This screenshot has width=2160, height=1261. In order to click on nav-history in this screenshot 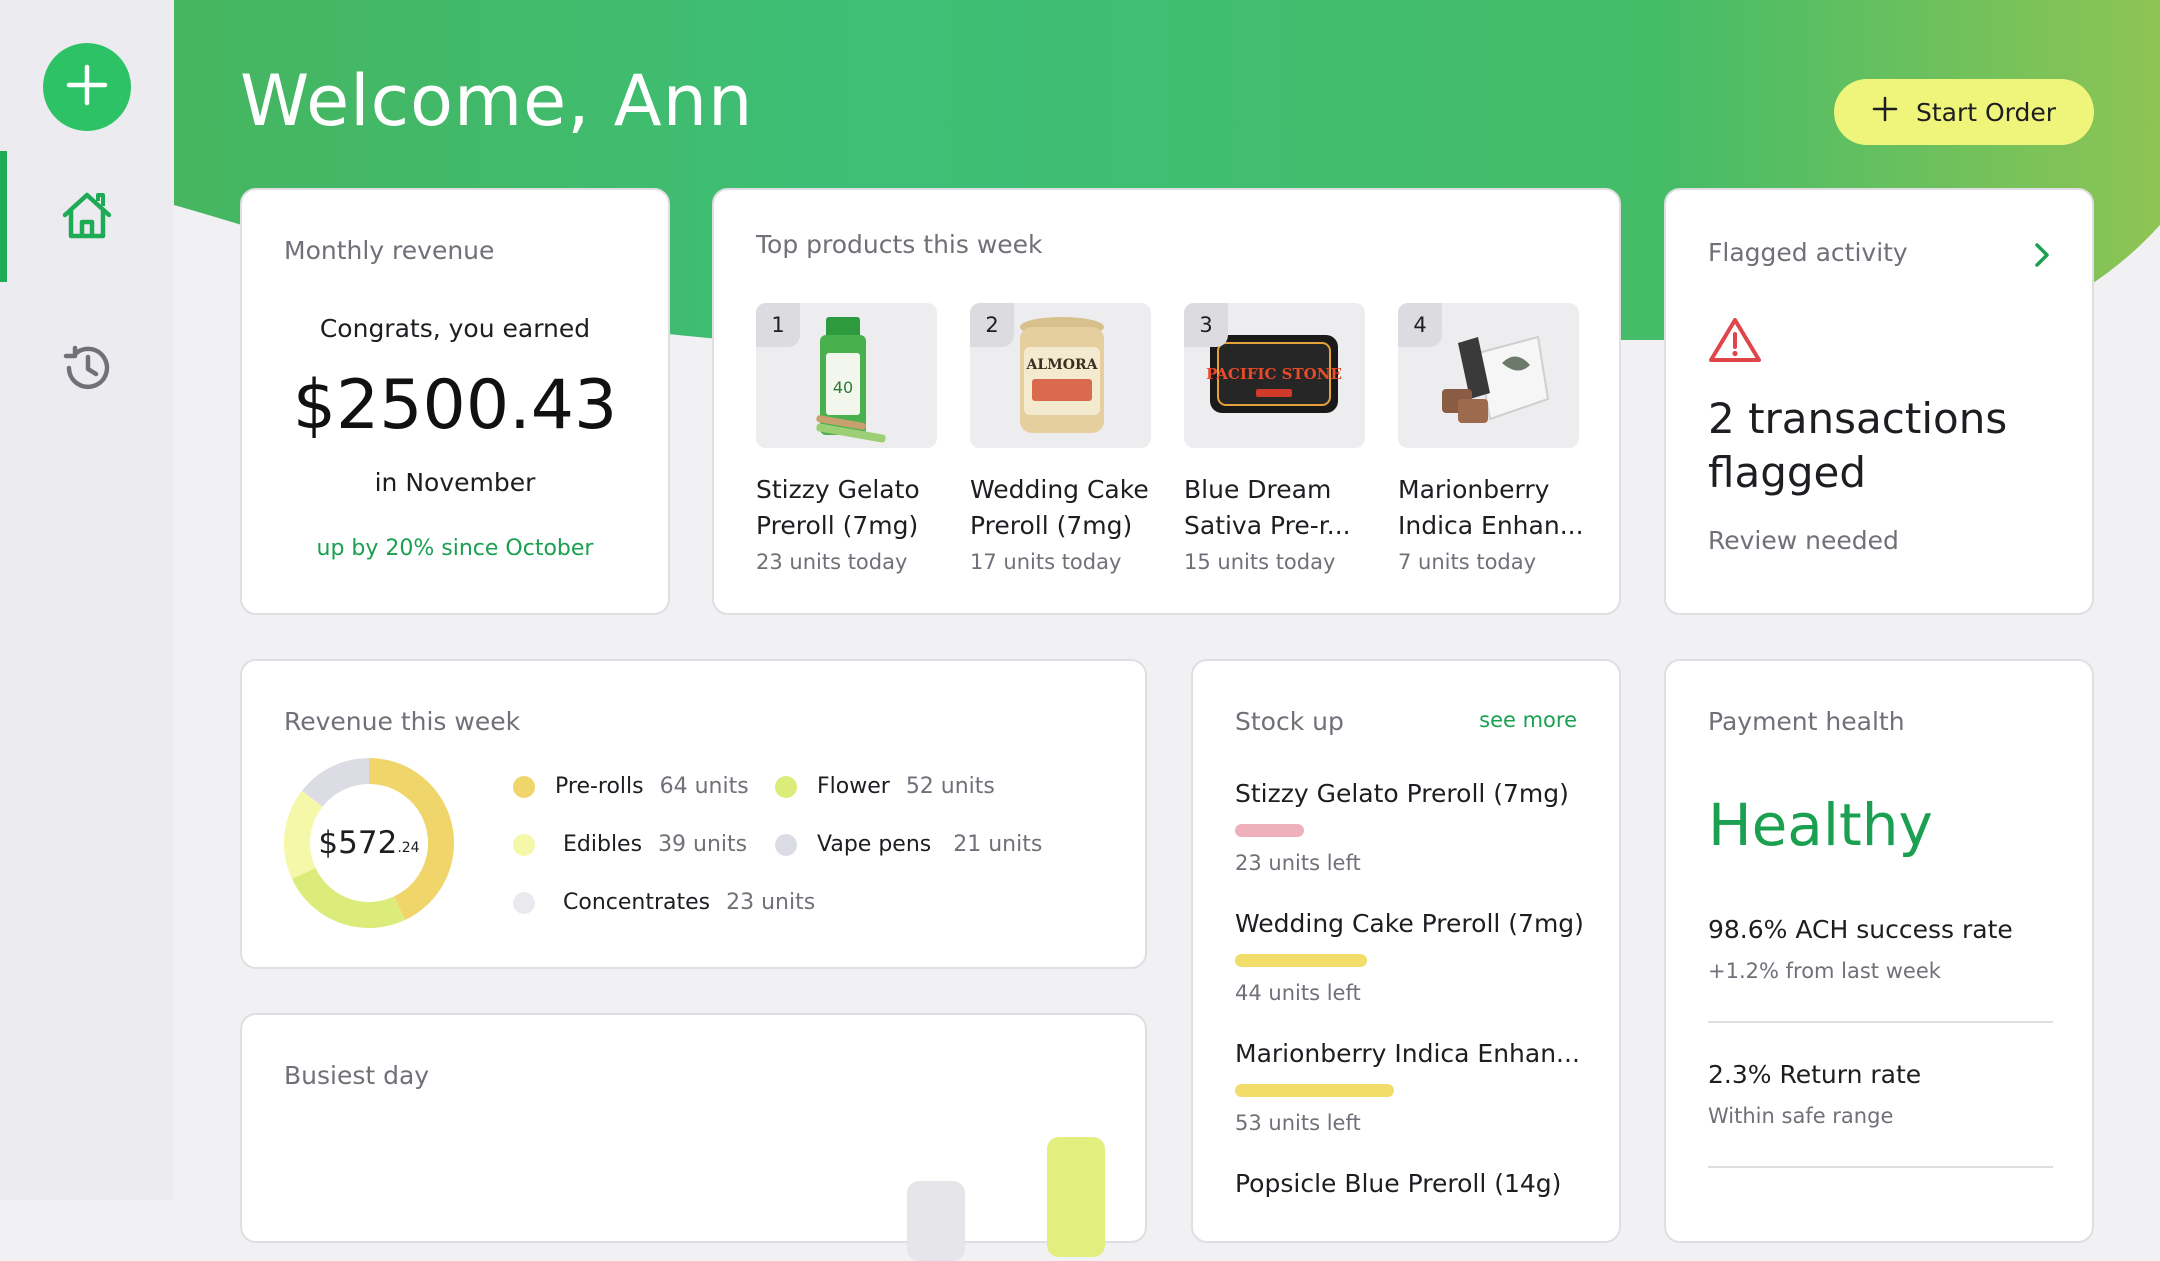, I will do `click(87, 369)`.